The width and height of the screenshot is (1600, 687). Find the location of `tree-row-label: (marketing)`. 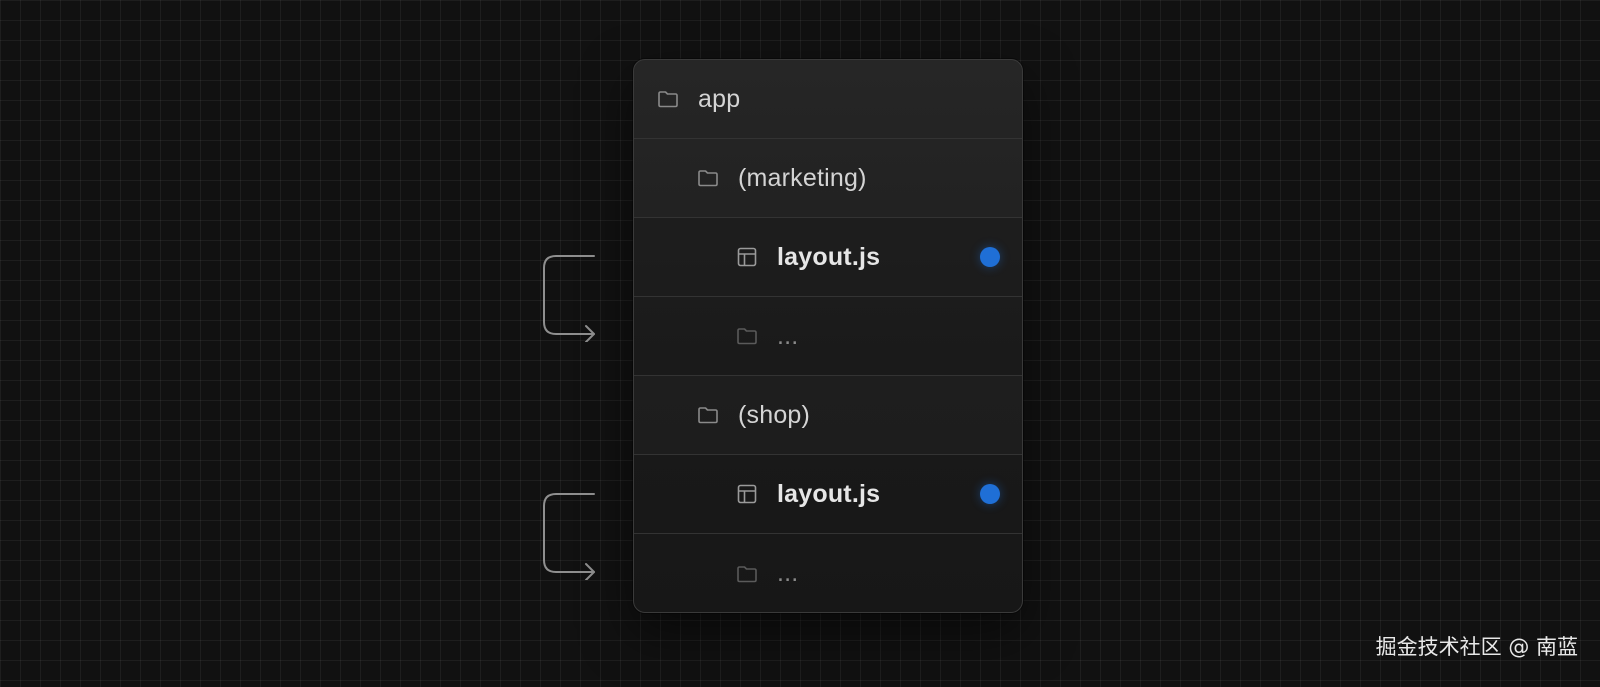

tree-row-label: (marketing) is located at coordinates (802, 177).